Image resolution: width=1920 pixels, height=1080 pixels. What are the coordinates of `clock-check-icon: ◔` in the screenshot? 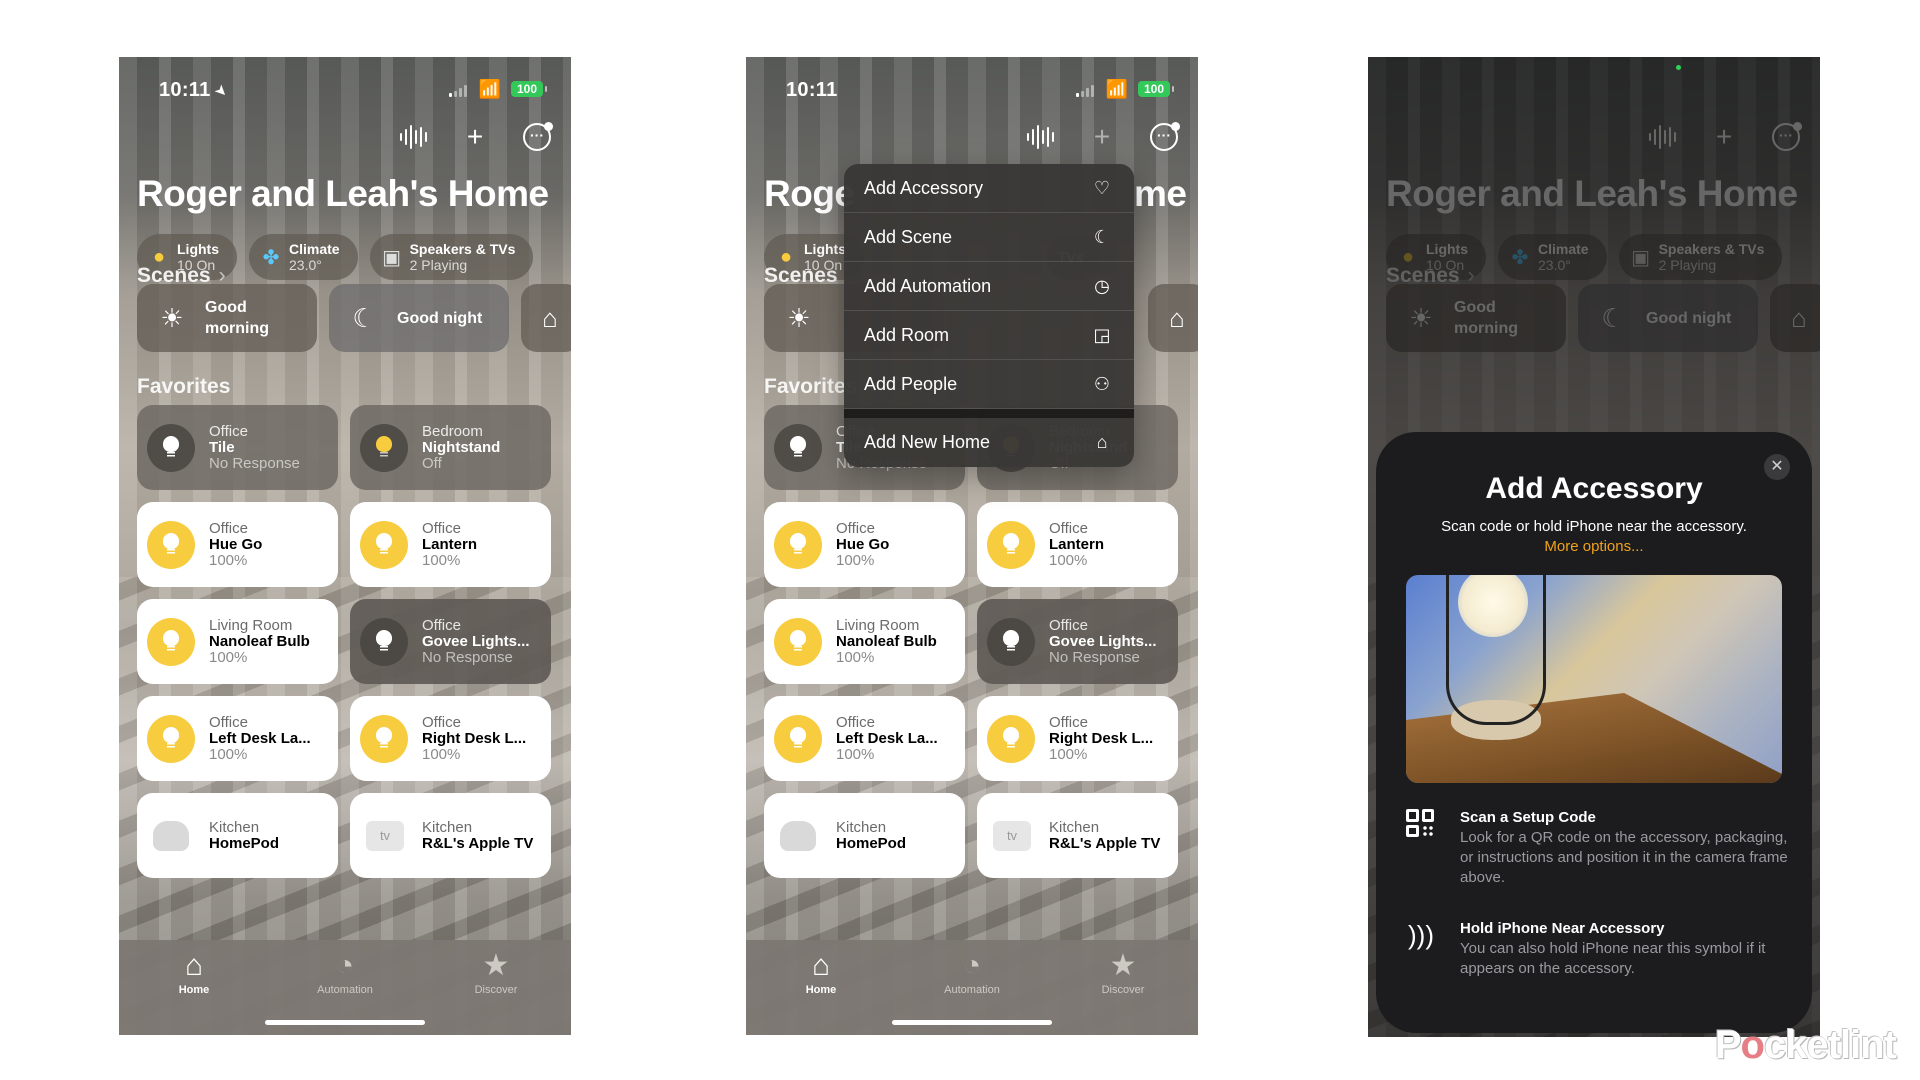 It's located at (972, 965).